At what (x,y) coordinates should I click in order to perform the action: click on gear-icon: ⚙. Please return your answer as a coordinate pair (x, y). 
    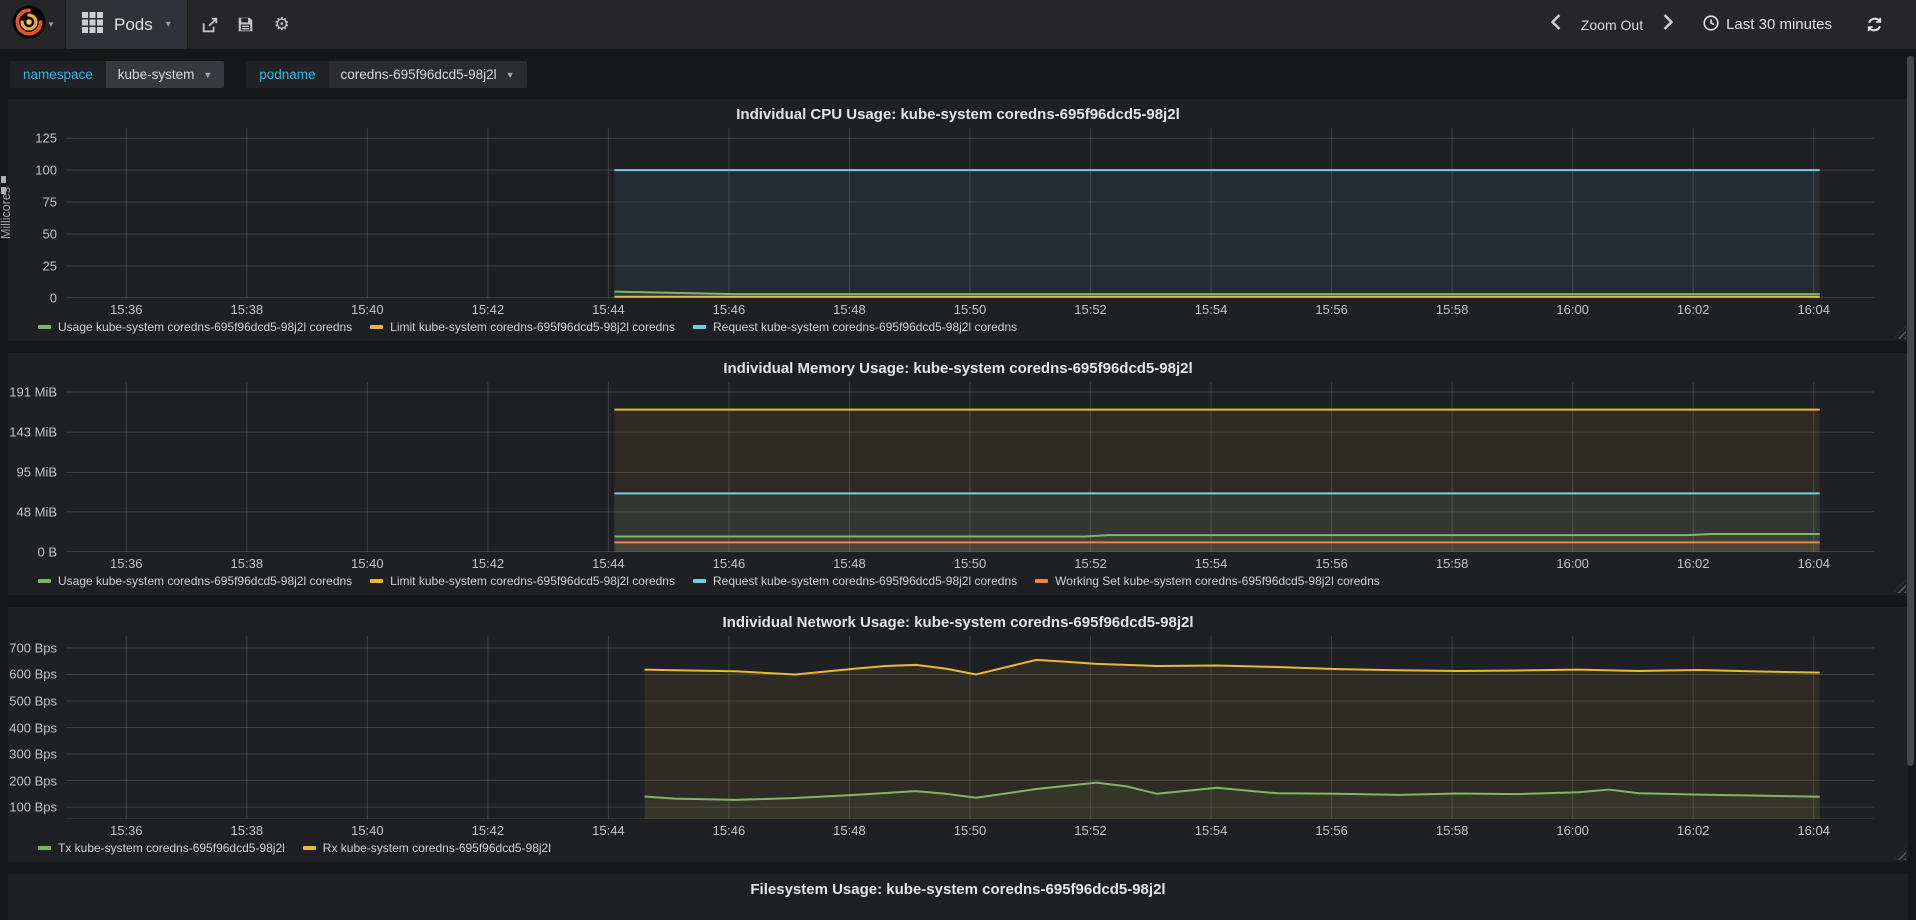
    Looking at the image, I should click on (282, 25).